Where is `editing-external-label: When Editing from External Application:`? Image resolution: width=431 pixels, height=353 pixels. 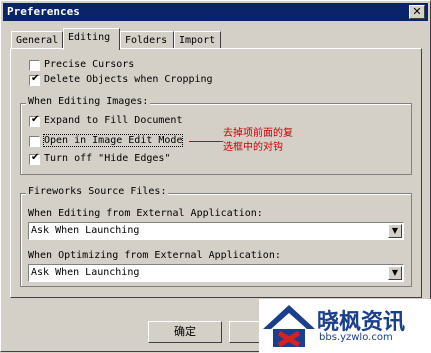 editing-external-label: When Editing from External Application: is located at coordinates (145, 213).